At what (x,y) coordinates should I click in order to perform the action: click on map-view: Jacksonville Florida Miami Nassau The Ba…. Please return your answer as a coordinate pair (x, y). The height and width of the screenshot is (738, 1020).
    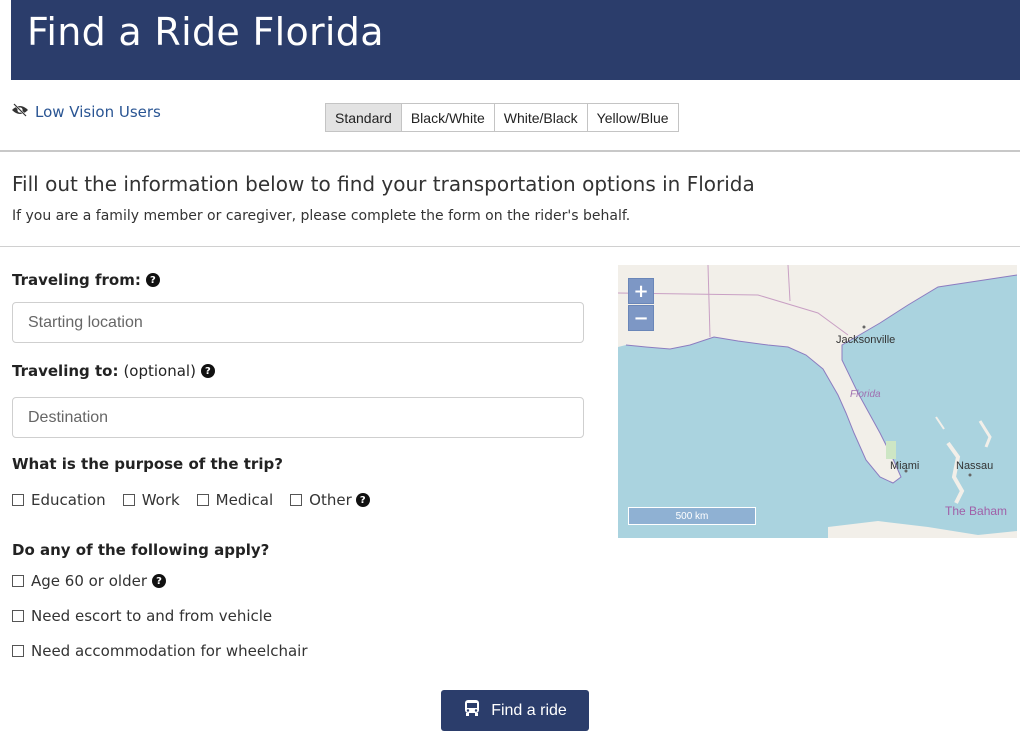
    Looking at the image, I should click on (817, 401).